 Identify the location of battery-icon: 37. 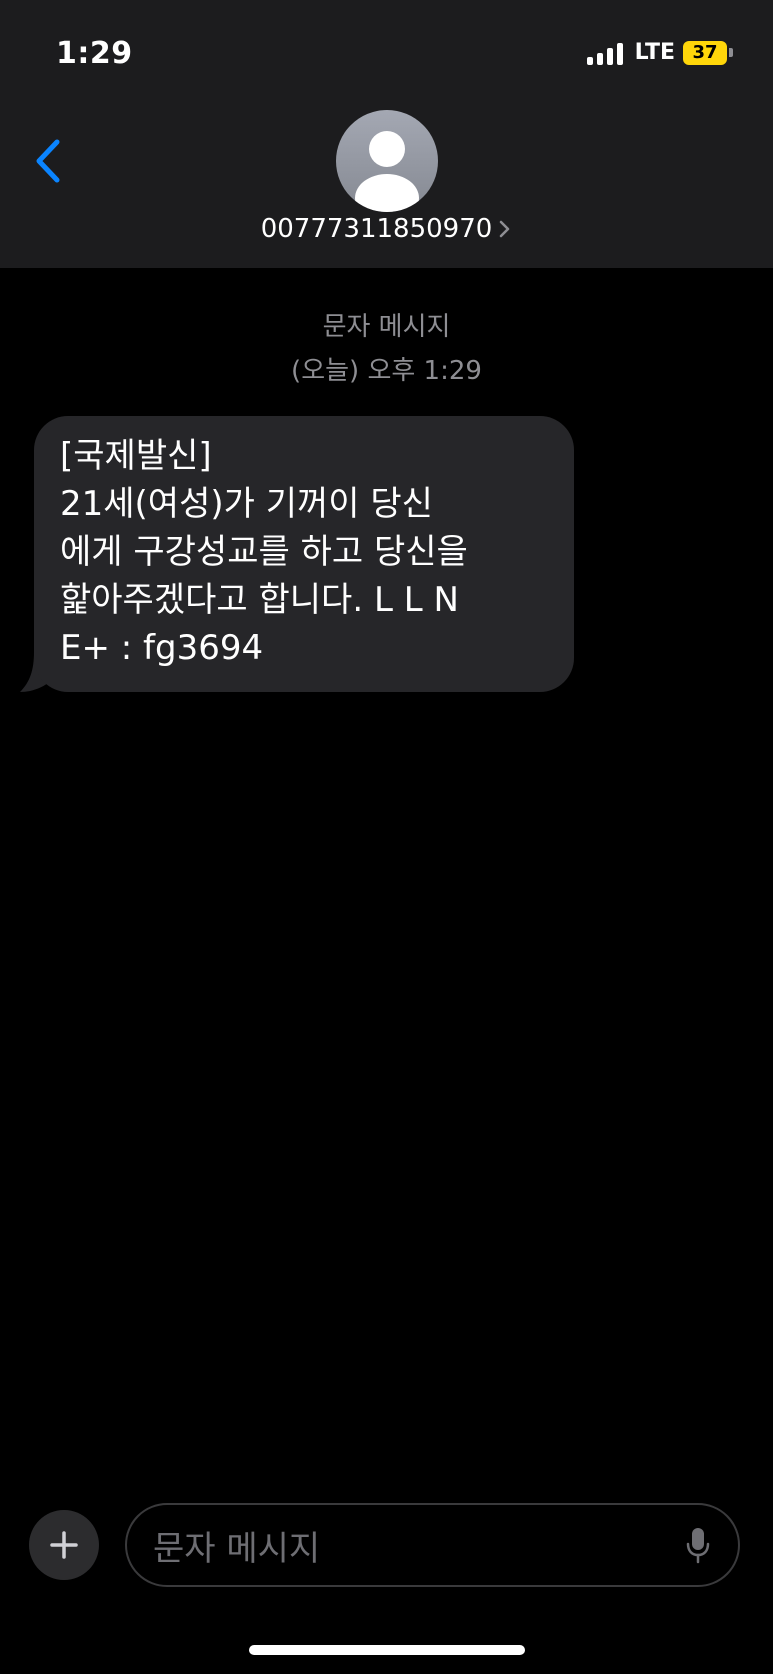
(705, 52).